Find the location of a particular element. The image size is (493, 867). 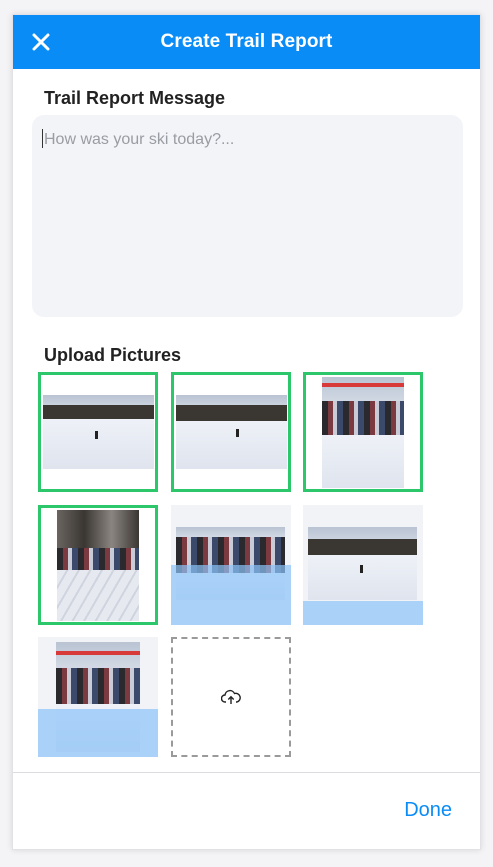

message-label: Trail Report Message is located at coordinates (135, 98).